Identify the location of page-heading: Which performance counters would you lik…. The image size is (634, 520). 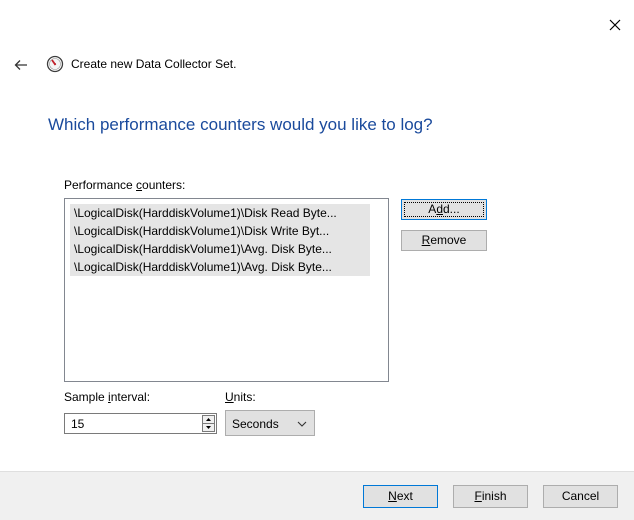
(240, 124).